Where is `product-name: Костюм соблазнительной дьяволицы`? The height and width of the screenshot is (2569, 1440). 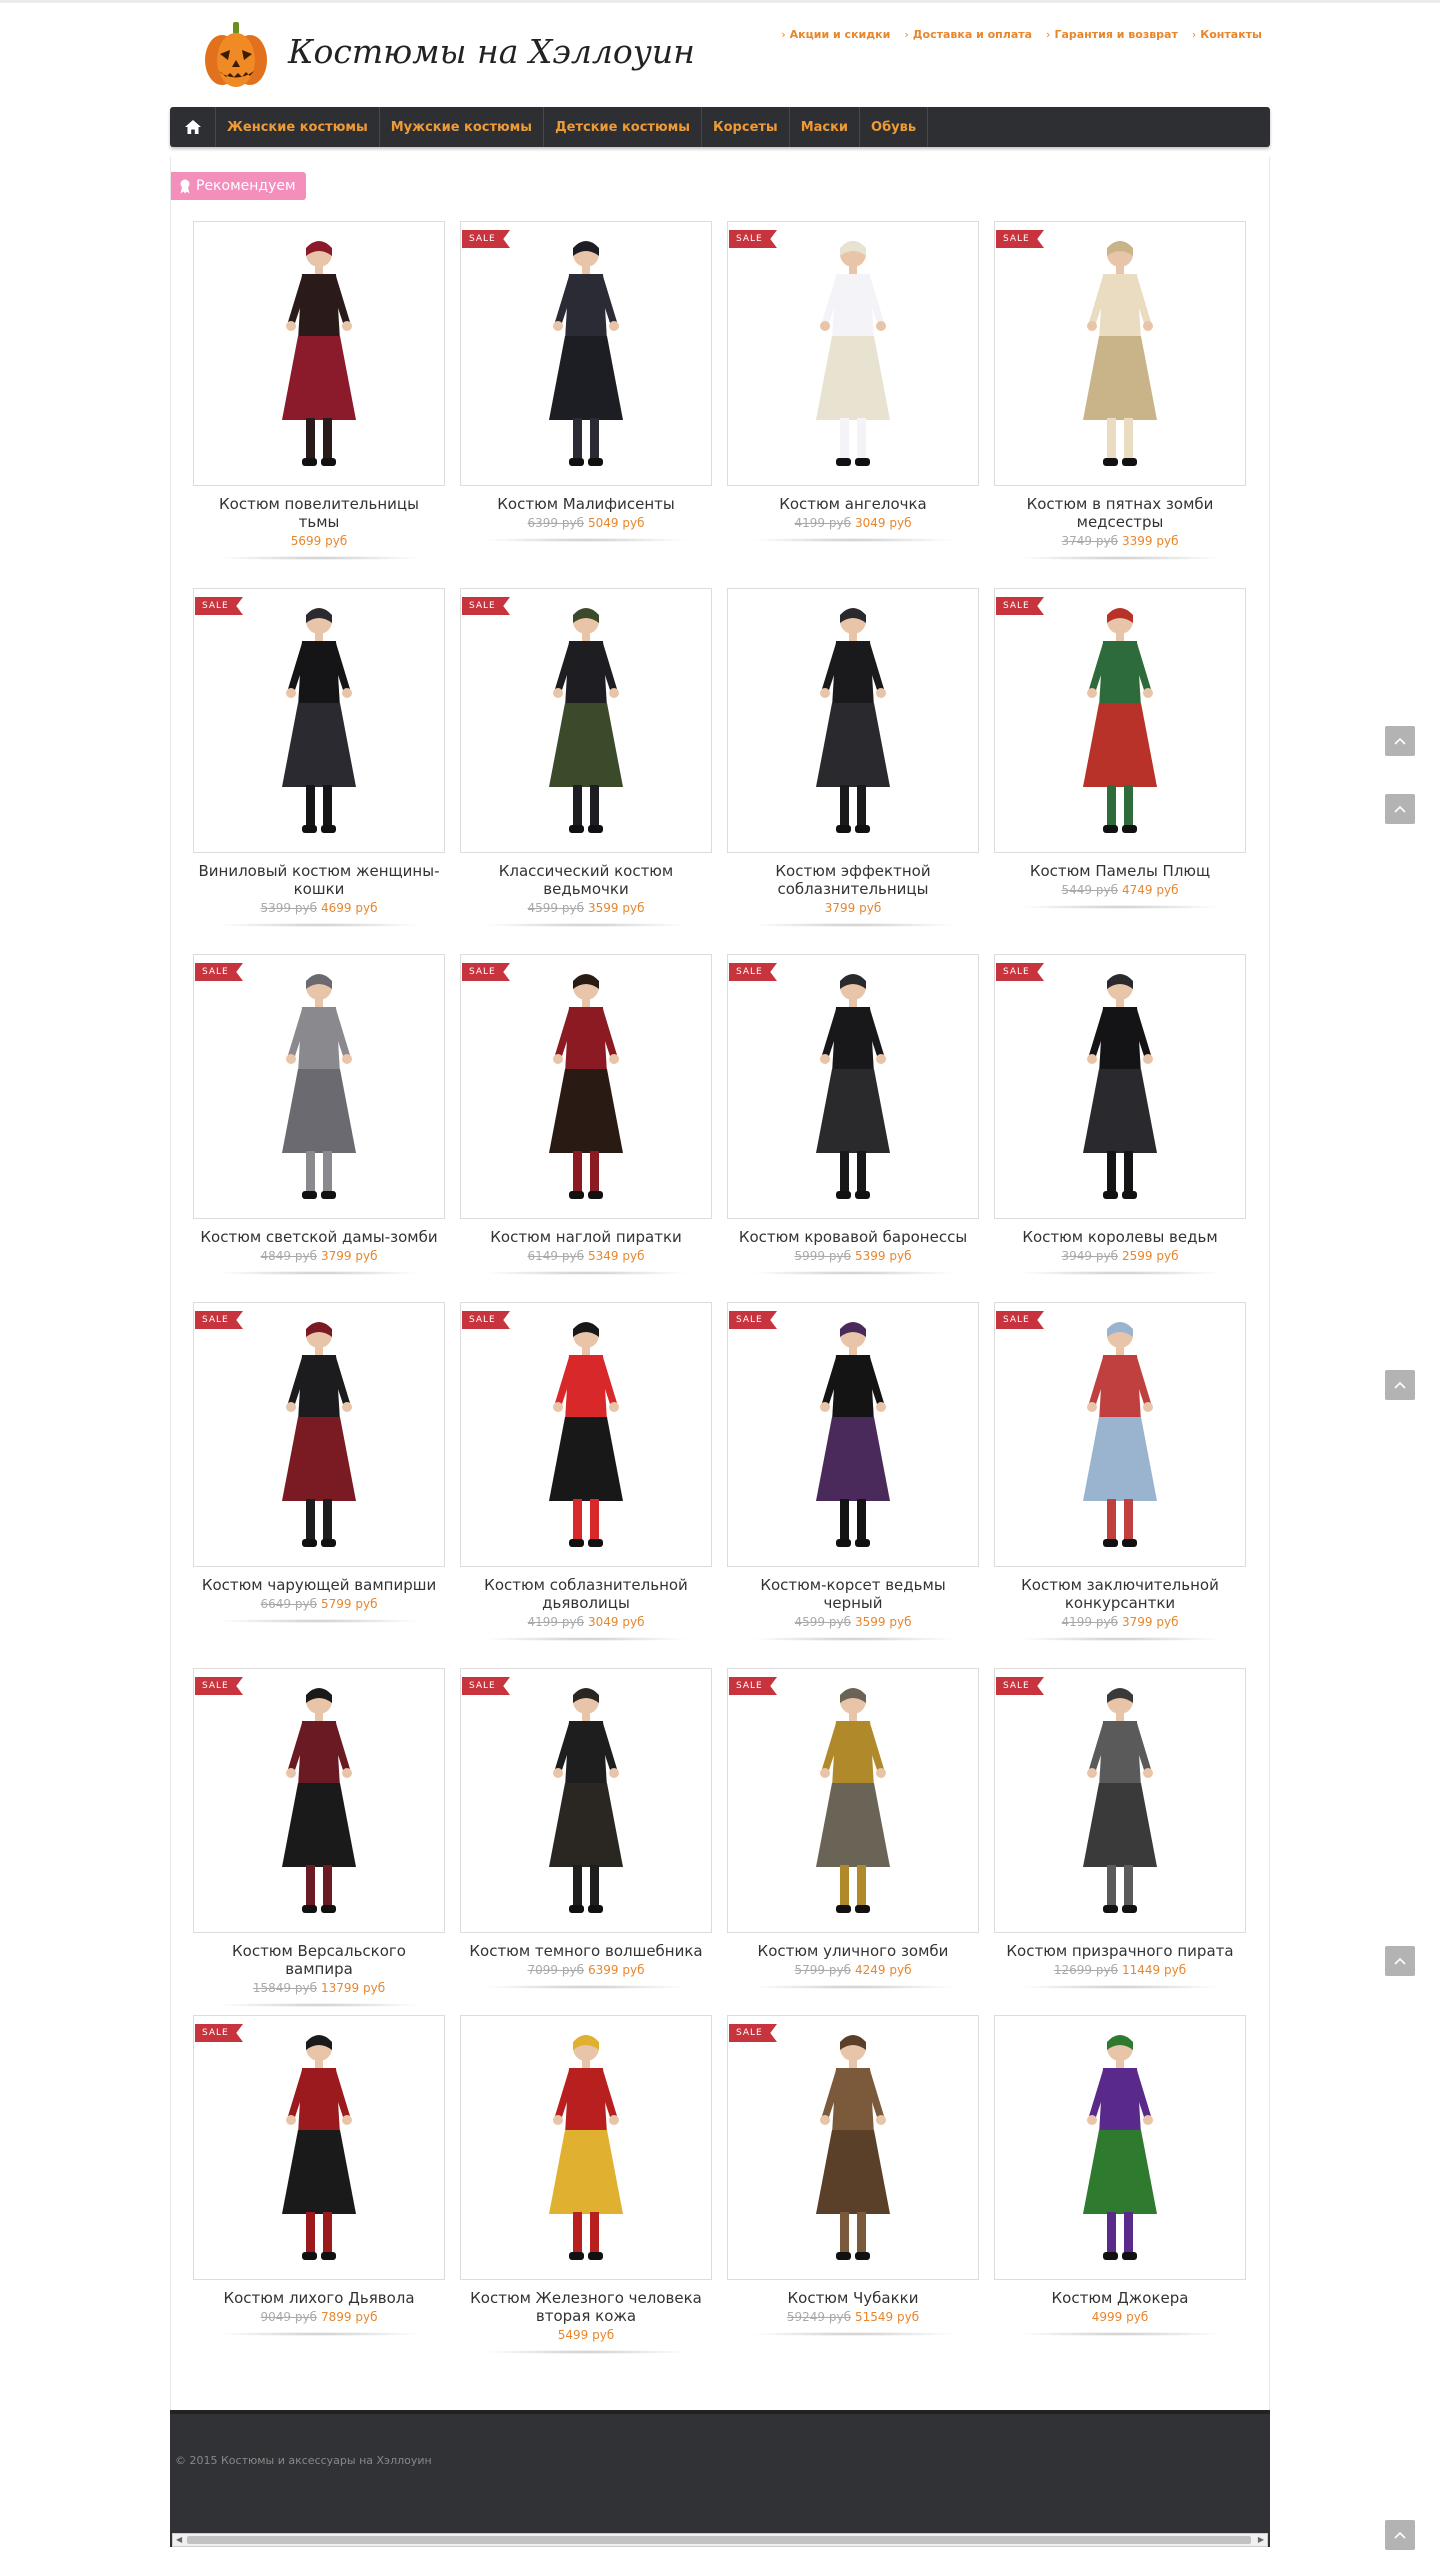
product-name: Костюм соблазнительной дьяволицы is located at coordinates (586, 1594).